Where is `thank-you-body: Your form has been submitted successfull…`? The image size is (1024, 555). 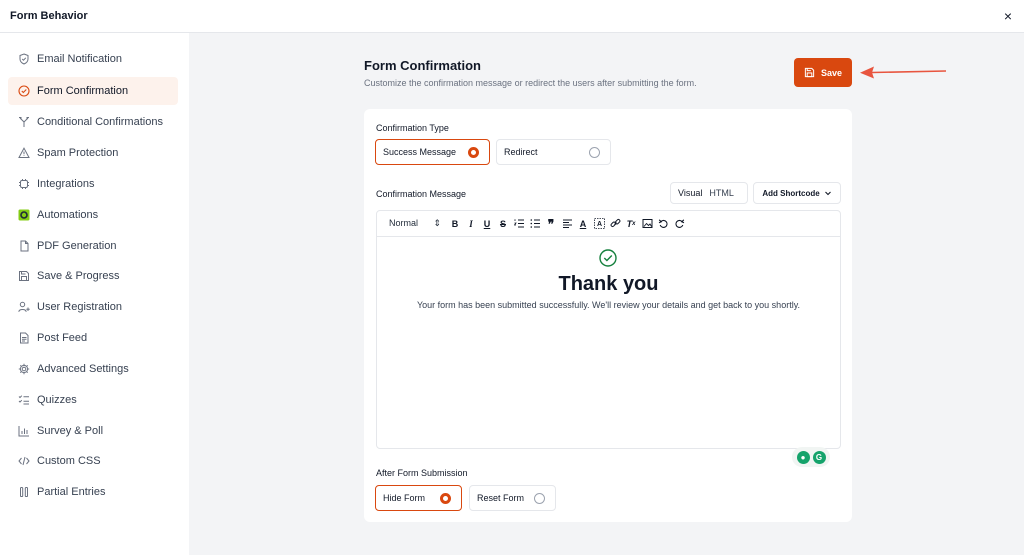 thank-you-body: Your form has been submitted successfull… is located at coordinates (608, 305).